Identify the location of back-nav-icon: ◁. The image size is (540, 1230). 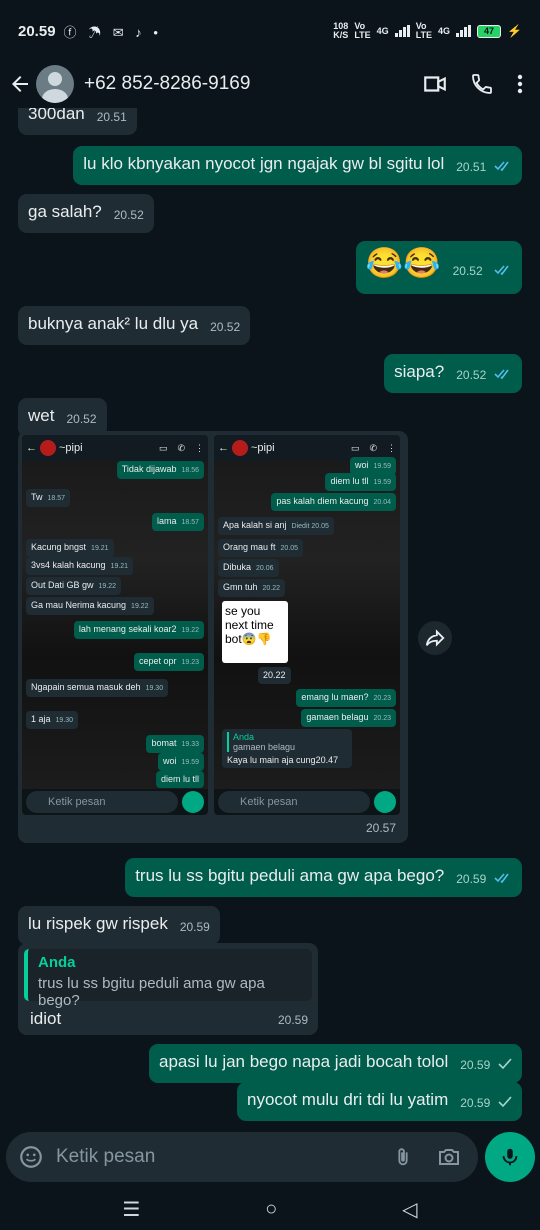
(409, 1209).